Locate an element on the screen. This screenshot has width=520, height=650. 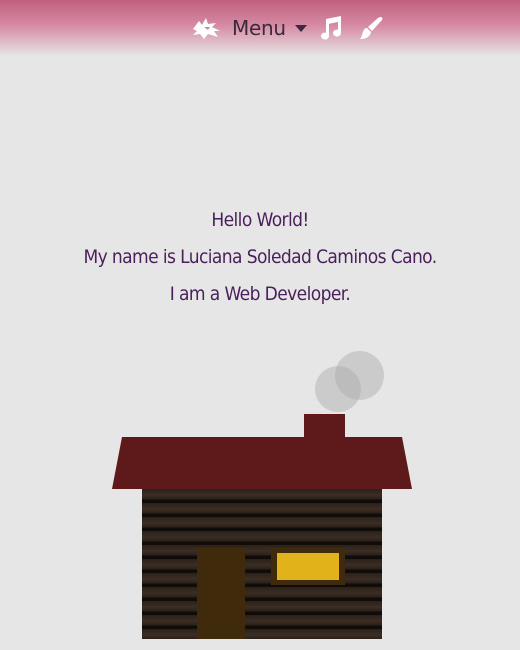
top-navbar: Menu is located at coordinates (260, 28).